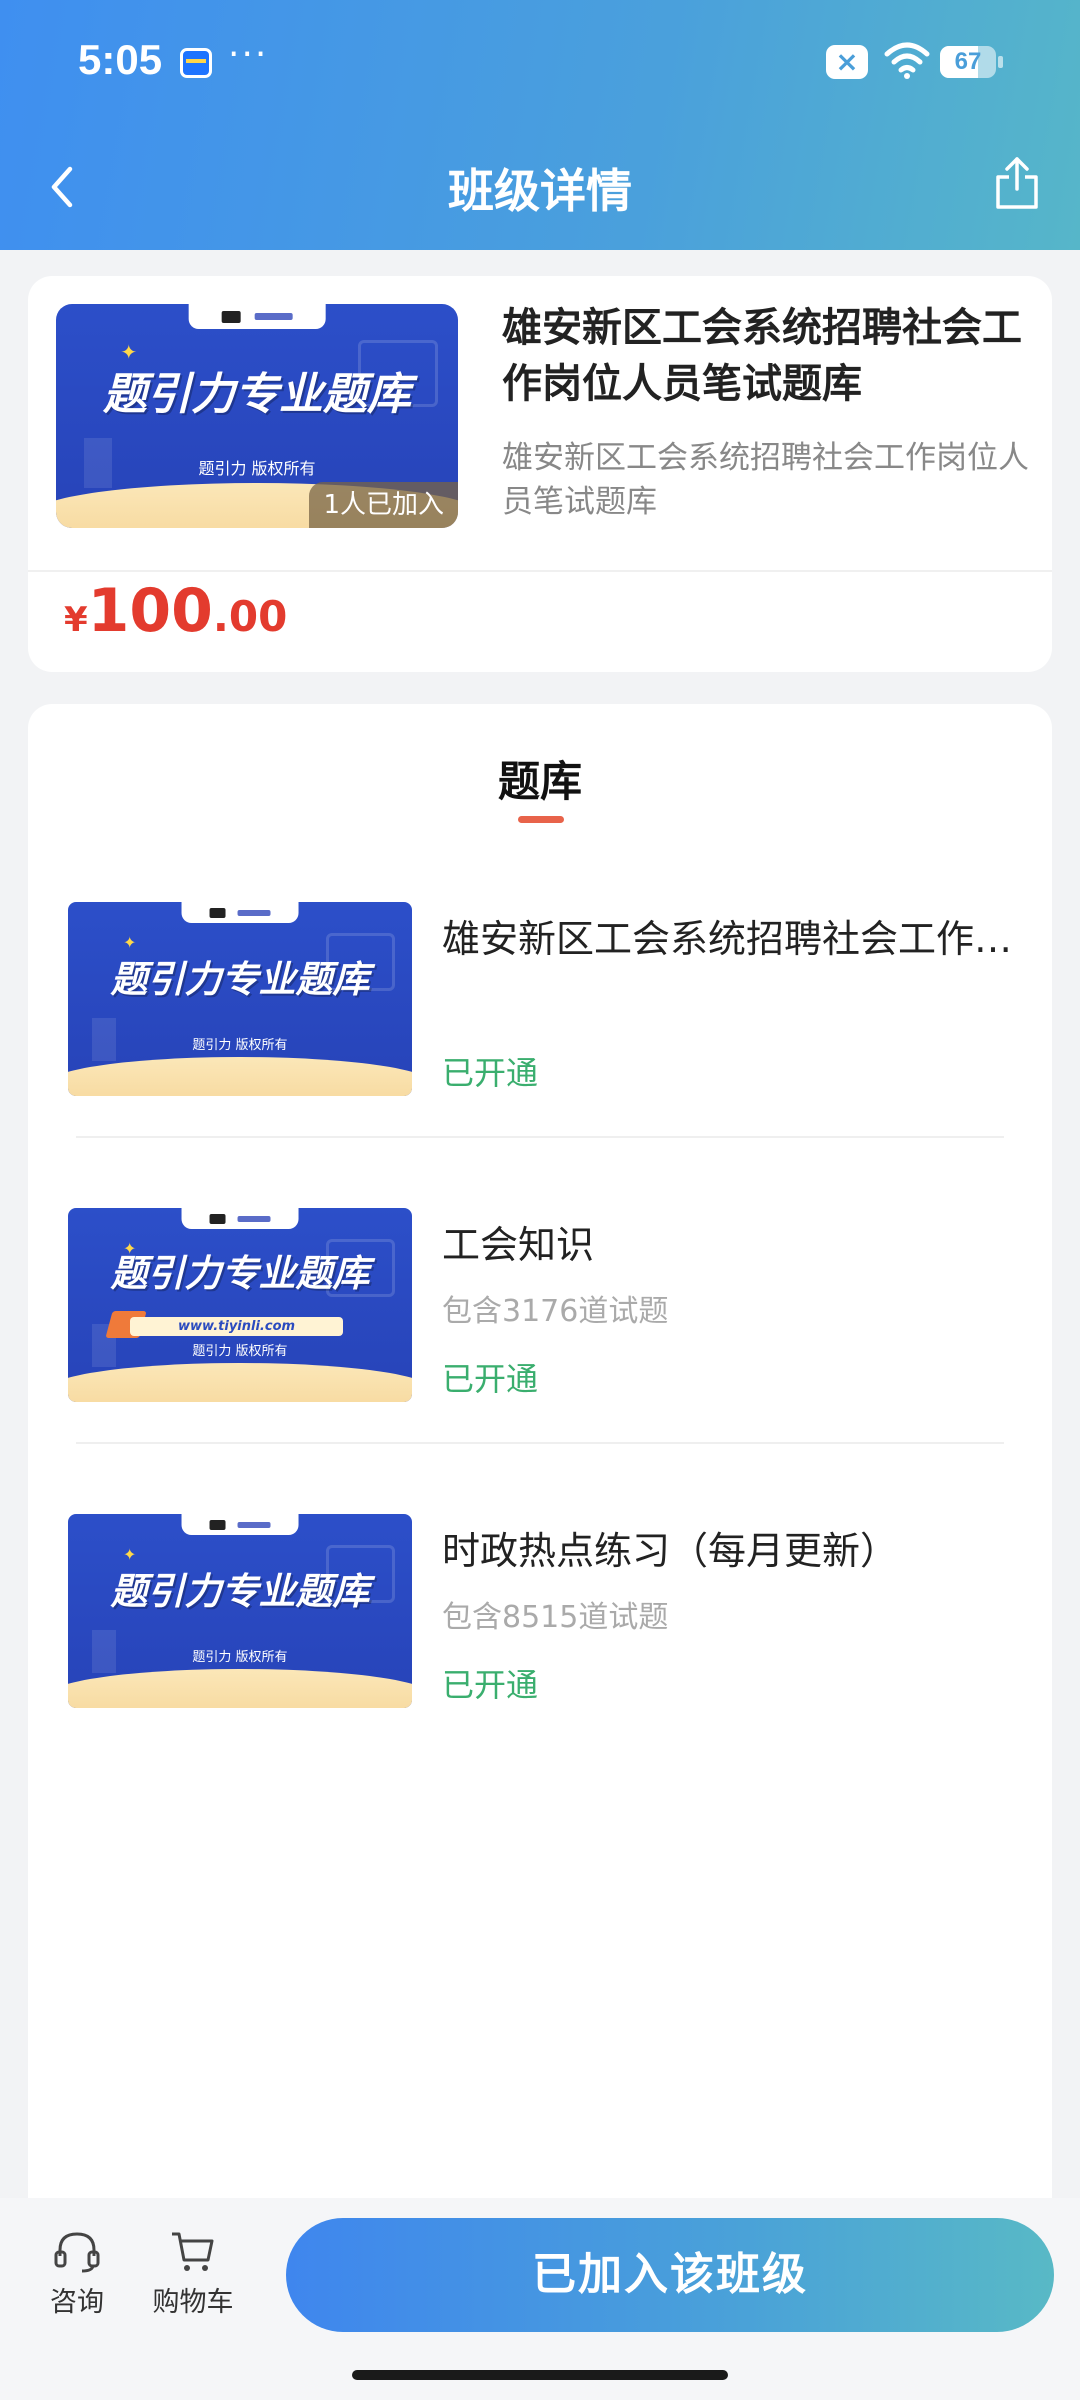 The image size is (1080, 2400). I want to click on bank-cover-image: ✦ 题引力专业题库 www.tiyinli.com 题引力 版权所有, so click(240, 1305).